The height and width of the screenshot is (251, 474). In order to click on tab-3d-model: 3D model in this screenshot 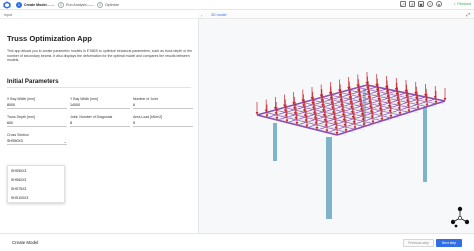, I will do `click(218, 15)`.